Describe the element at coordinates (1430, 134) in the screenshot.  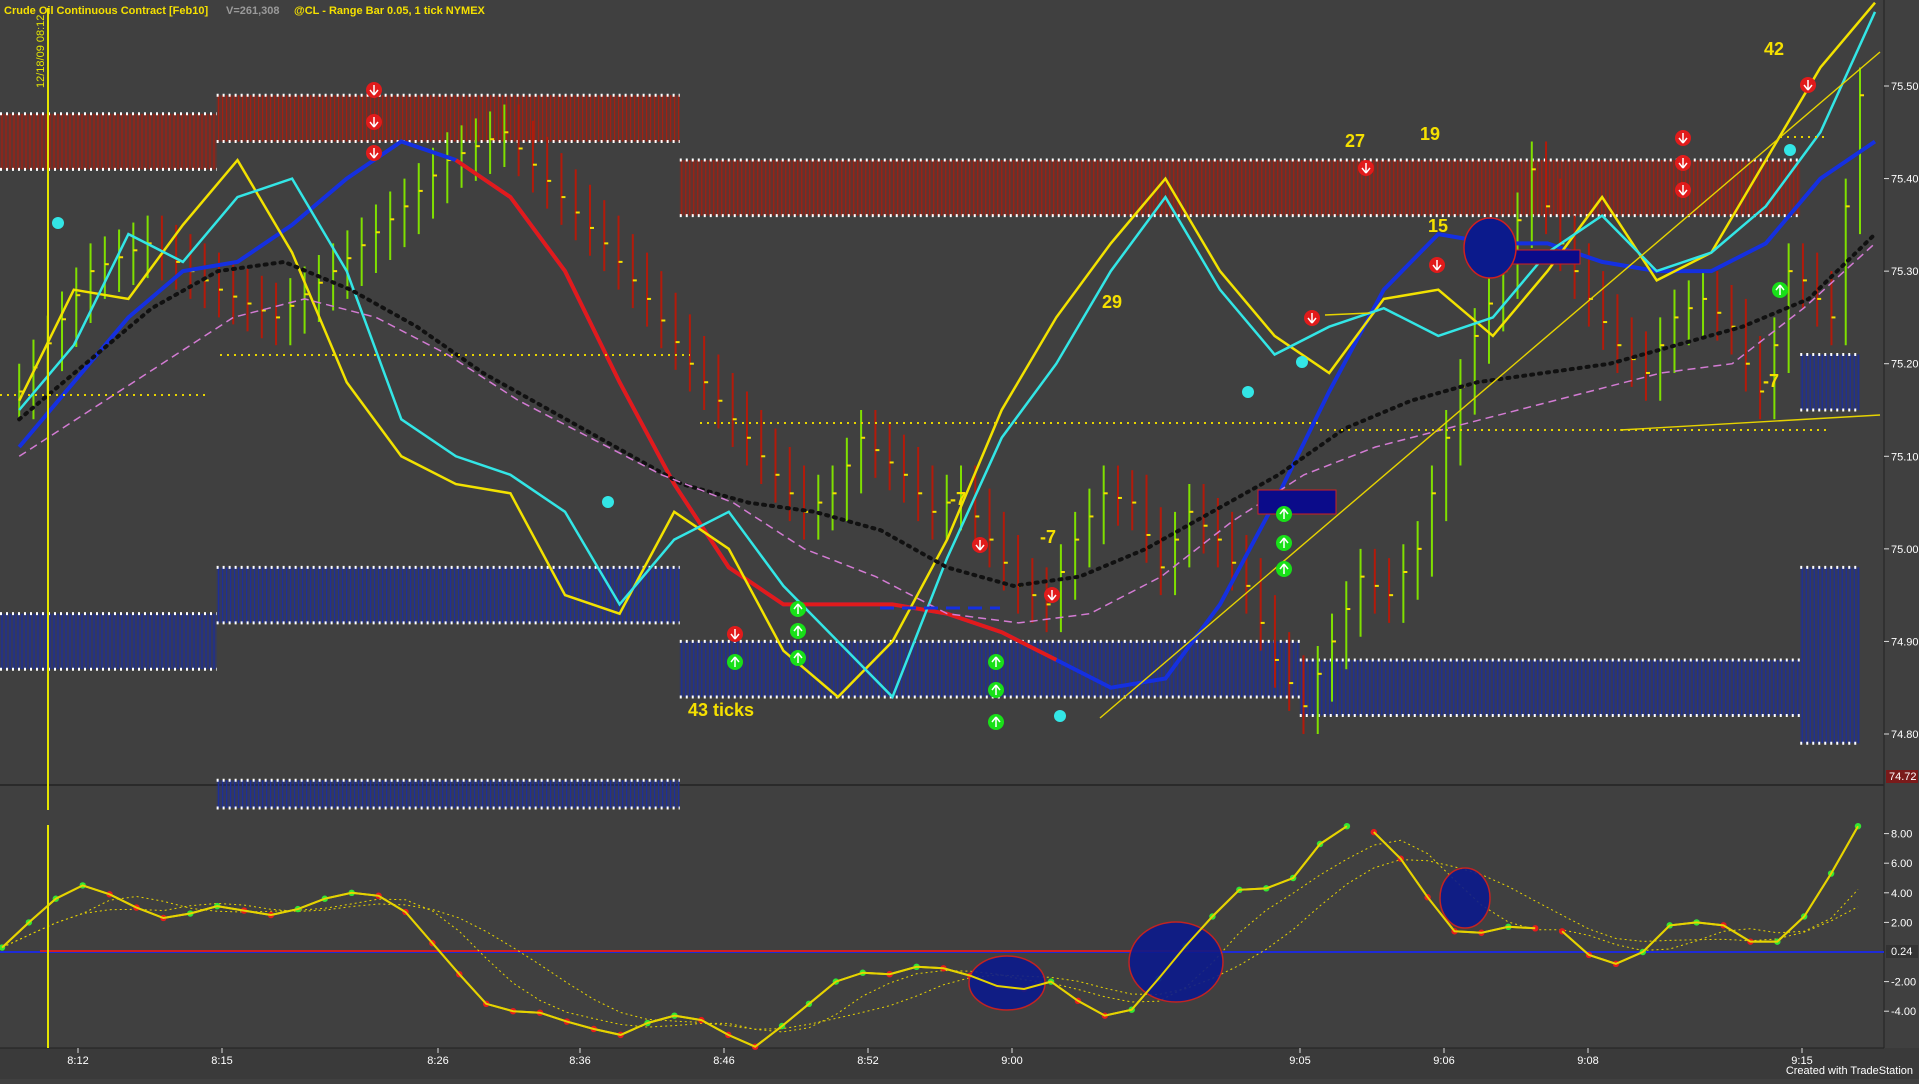
I see `chart-annotation: 19` at that location.